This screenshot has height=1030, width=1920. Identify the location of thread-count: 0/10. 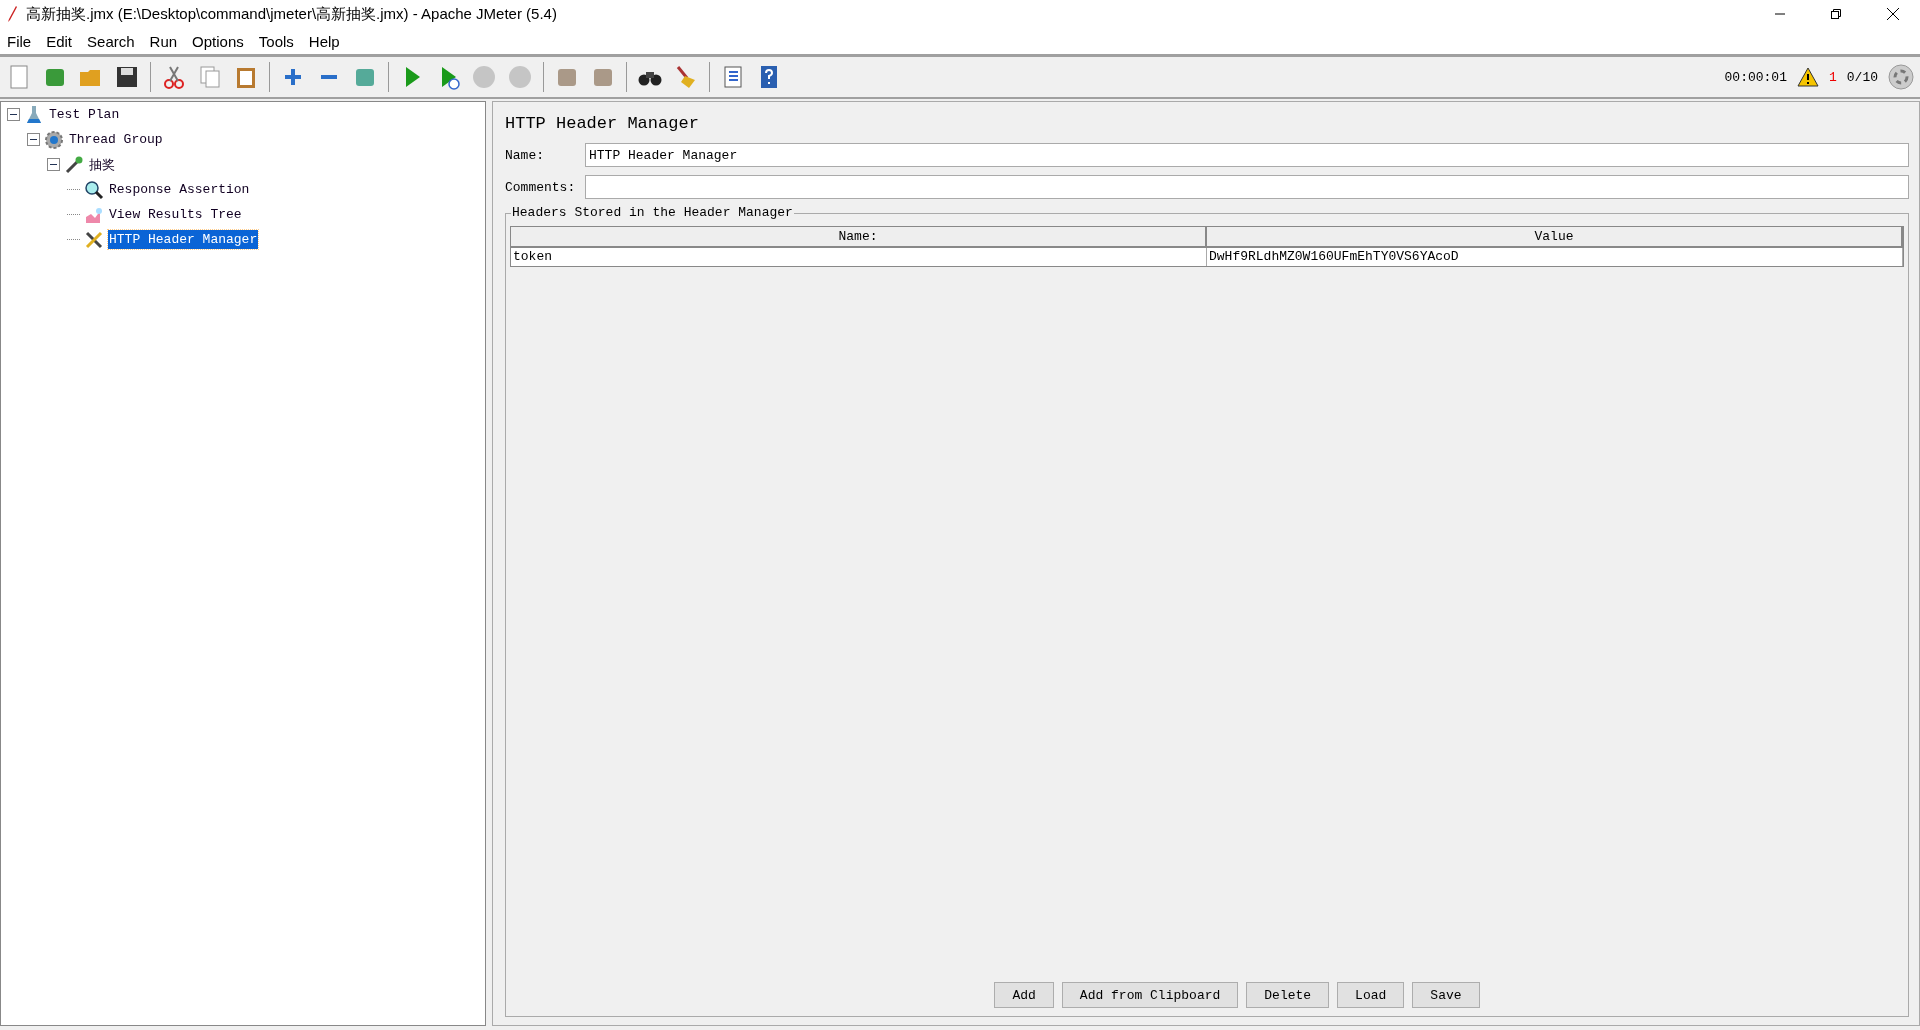
(1862, 77).